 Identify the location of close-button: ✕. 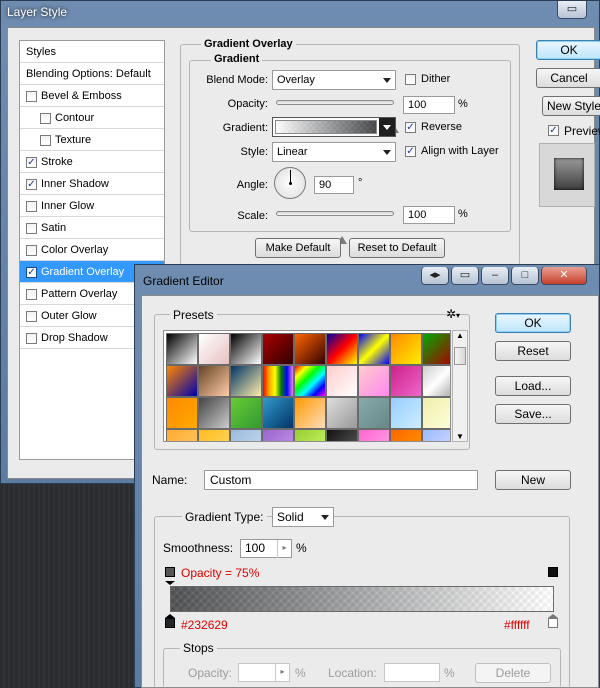
(564, 276).